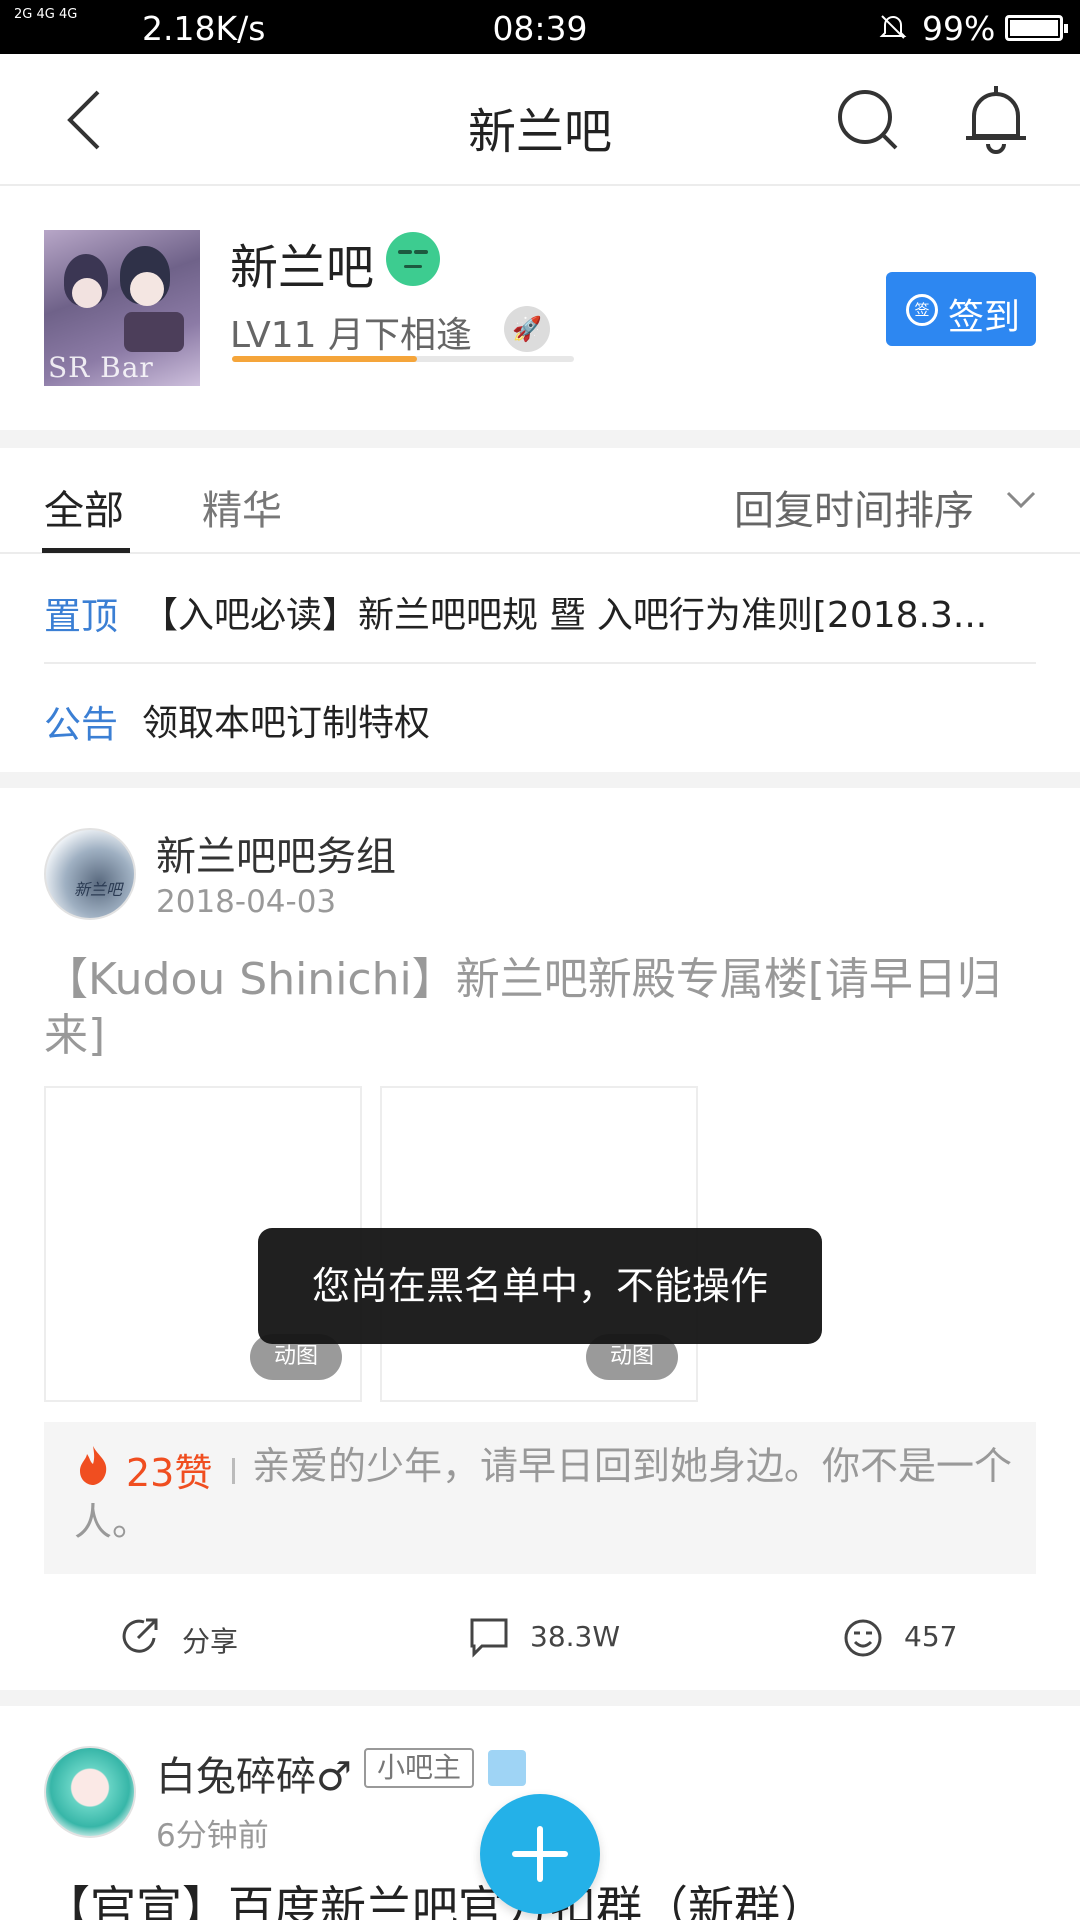  What do you see at coordinates (93, 1465) in the screenshot?
I see `flame-icon` at bounding box center [93, 1465].